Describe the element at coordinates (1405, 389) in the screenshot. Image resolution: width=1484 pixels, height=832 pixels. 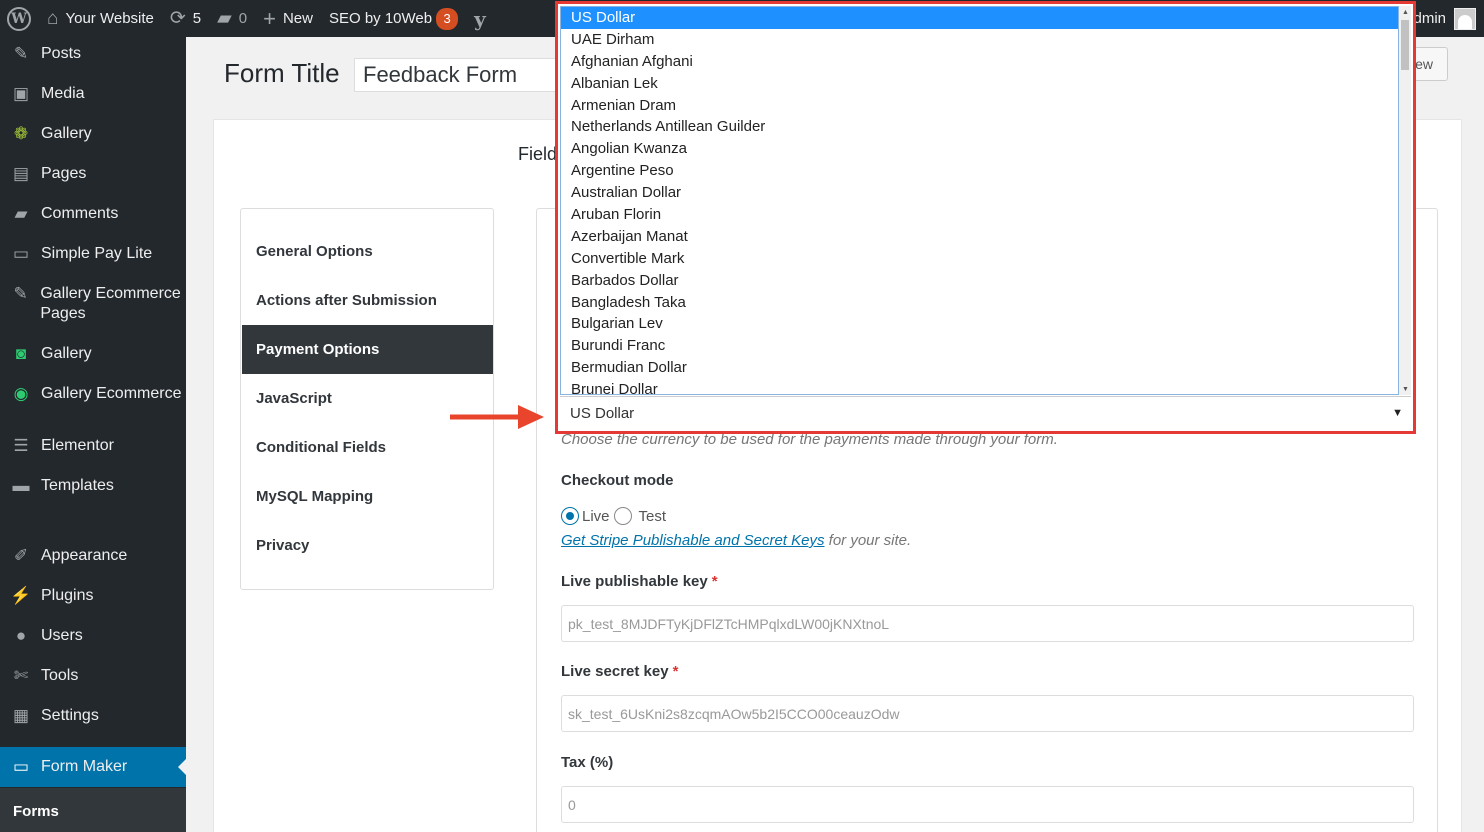
I see `scroll-down-icon: ▼` at that location.